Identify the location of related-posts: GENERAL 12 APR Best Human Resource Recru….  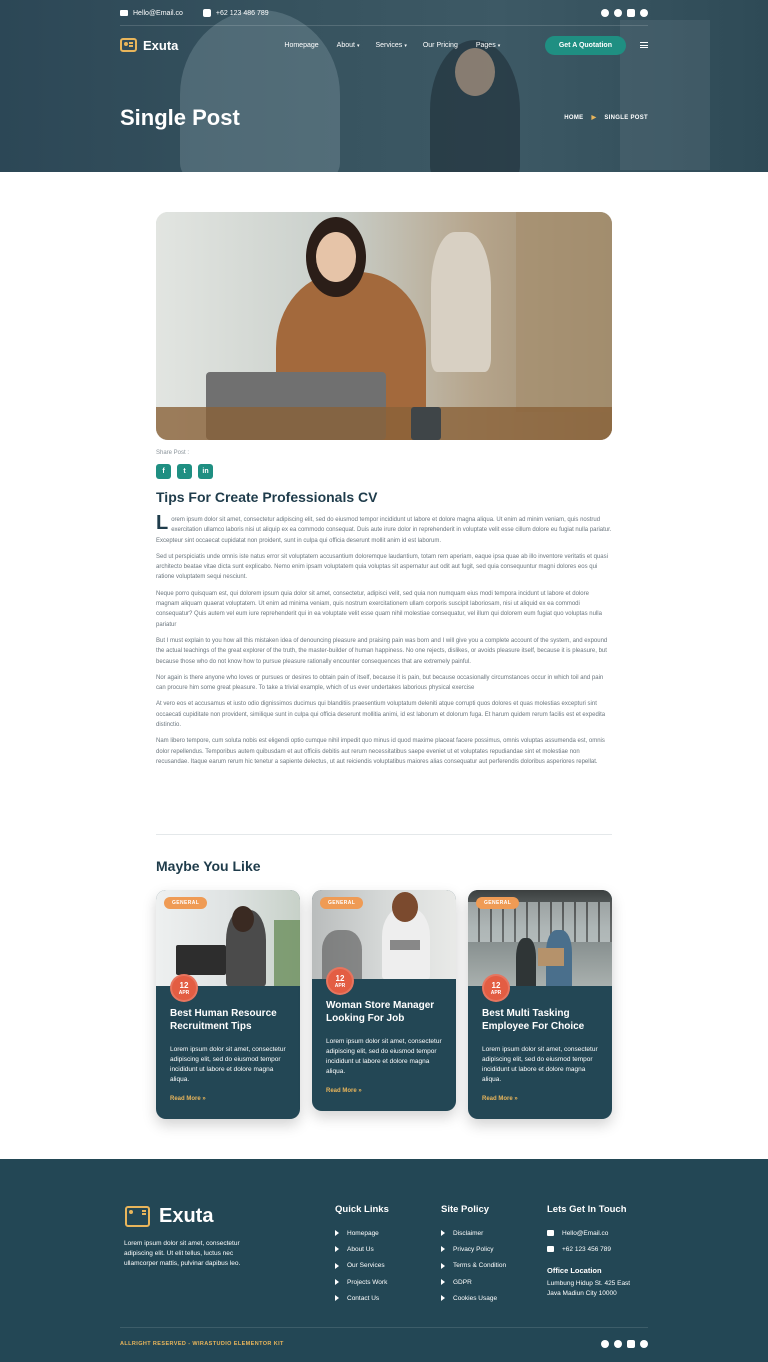
(384, 1010).